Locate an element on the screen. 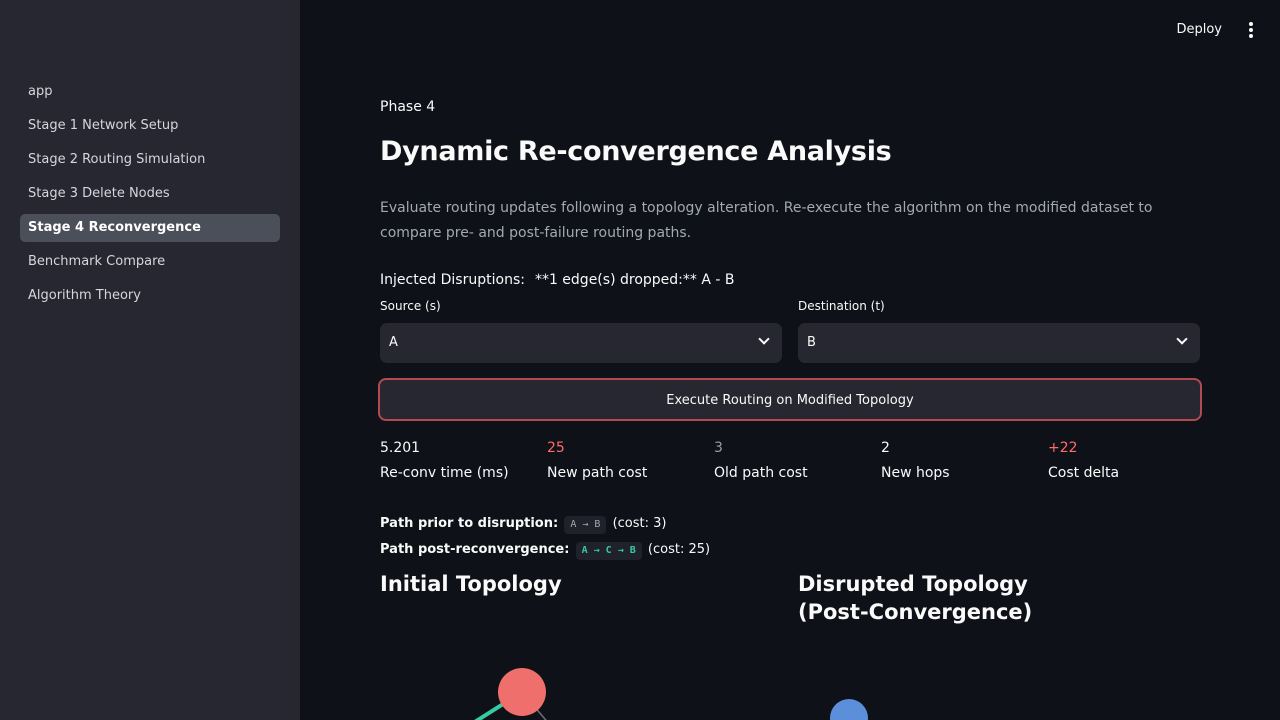 The image size is (1280, 720). metric-new-path-cost: 25 New path cost is located at coordinates (627, 460).